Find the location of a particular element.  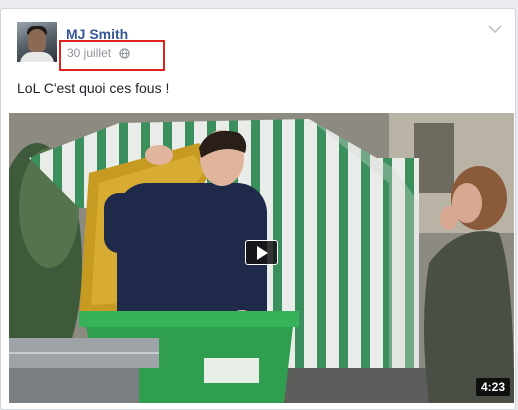

avatar is located at coordinates (37, 42).